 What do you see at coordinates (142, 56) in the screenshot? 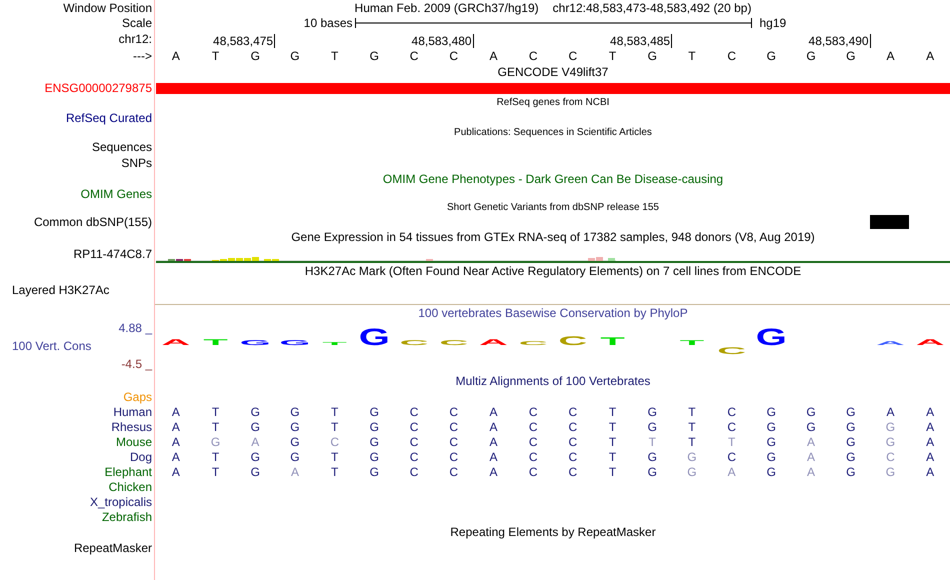
I see `strand-label: --->` at bounding box center [142, 56].